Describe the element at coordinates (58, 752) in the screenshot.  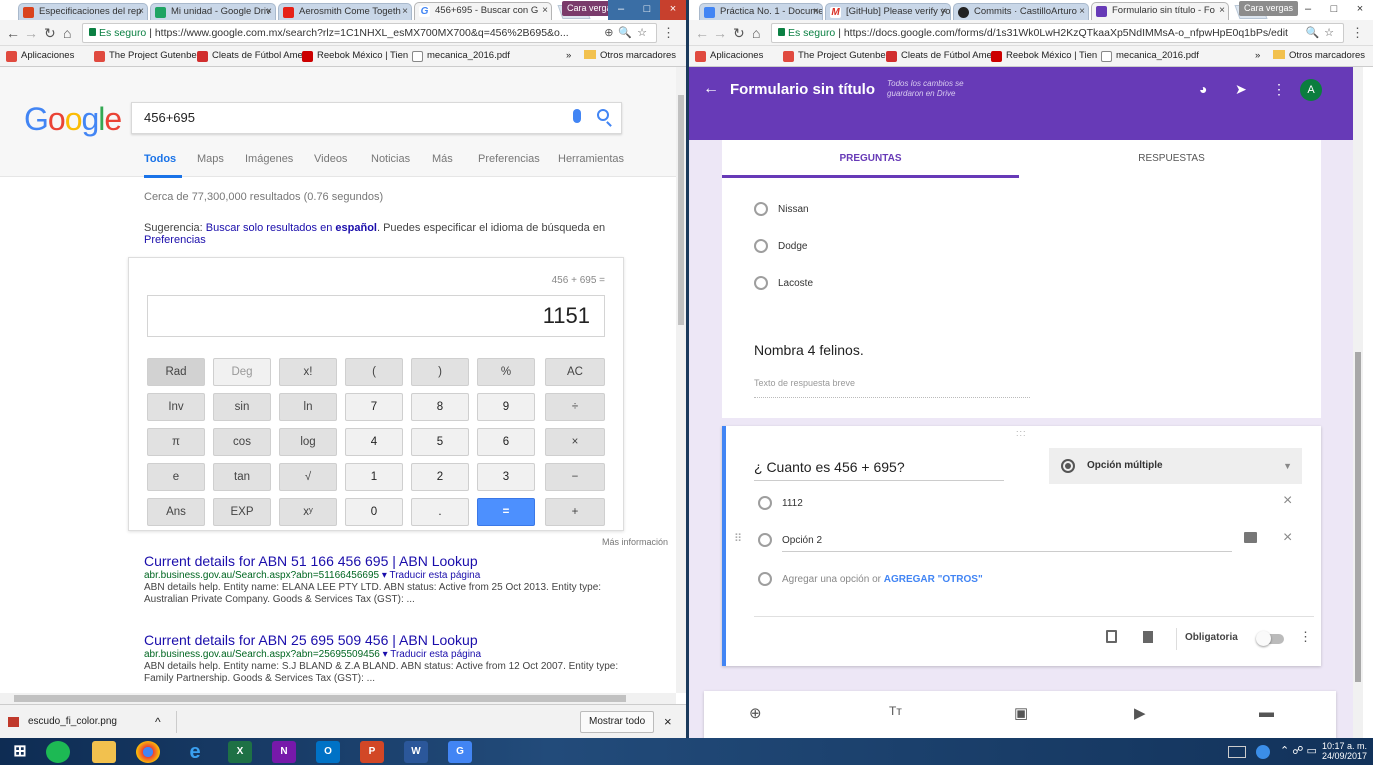
I see `spotify-icon` at that location.